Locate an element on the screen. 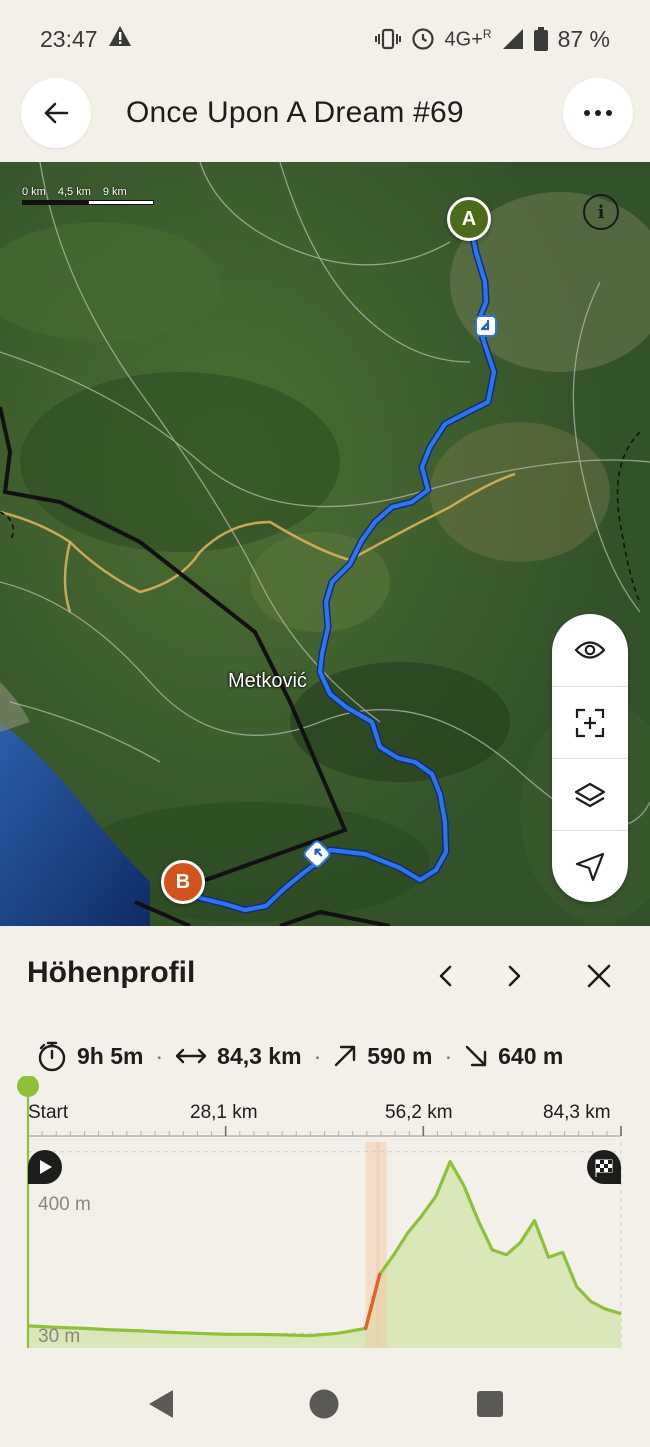 The width and height of the screenshot is (650, 1447). ascent-stat: 590 m is located at coordinates (382, 1056).